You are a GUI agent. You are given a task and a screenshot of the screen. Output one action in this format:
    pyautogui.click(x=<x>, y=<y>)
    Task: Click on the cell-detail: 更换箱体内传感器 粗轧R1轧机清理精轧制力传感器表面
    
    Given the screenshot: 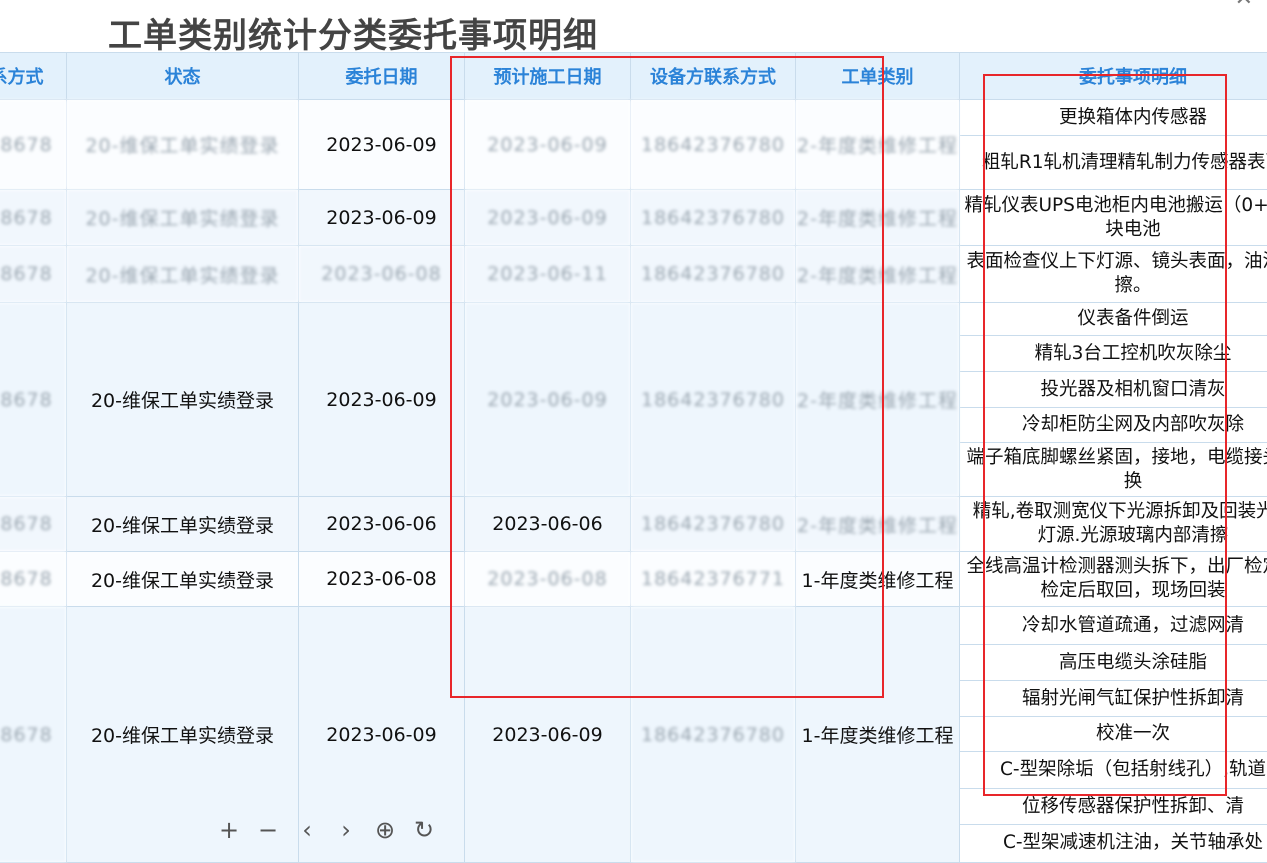 What is the action you would take?
    pyautogui.click(x=1113, y=145)
    